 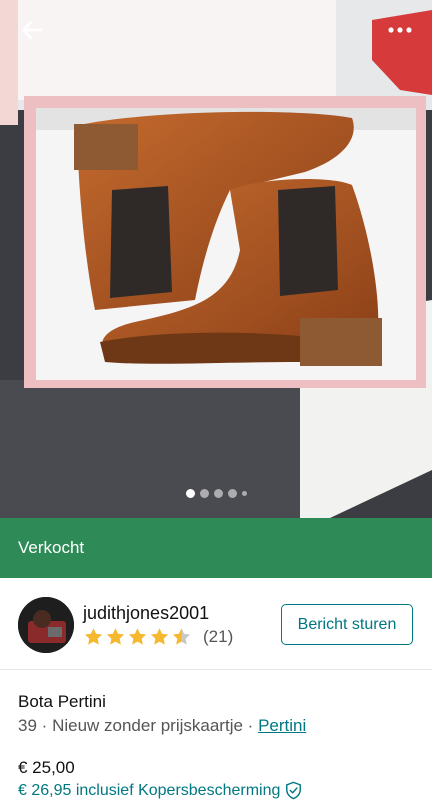 I want to click on rating-count: (21), so click(x=218, y=636).